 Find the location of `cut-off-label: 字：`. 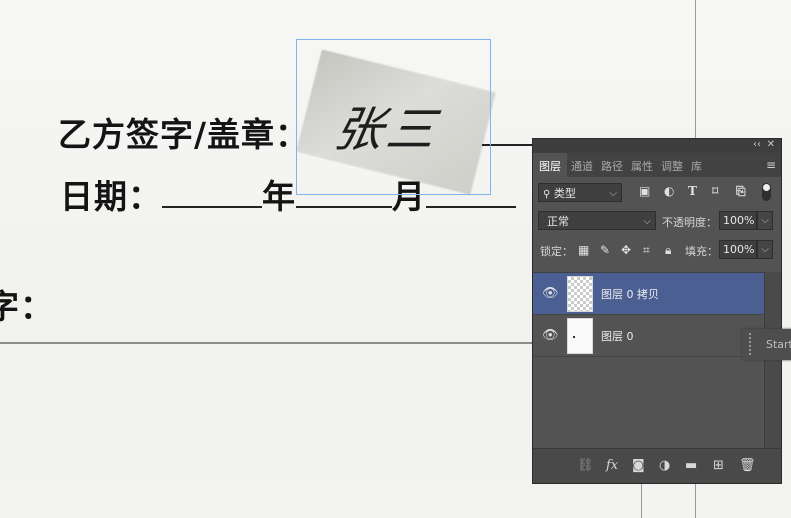

cut-off-label: 字： is located at coordinates (27, 306).